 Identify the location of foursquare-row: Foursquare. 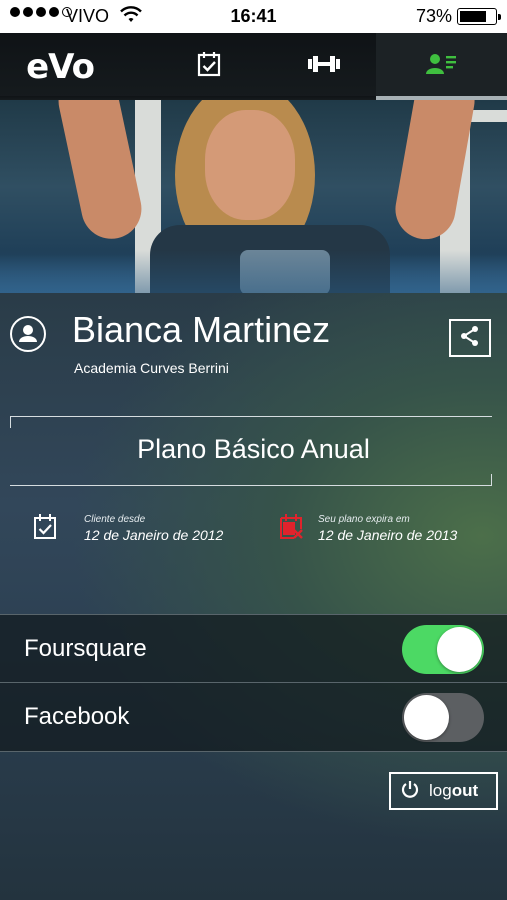
(253, 648).